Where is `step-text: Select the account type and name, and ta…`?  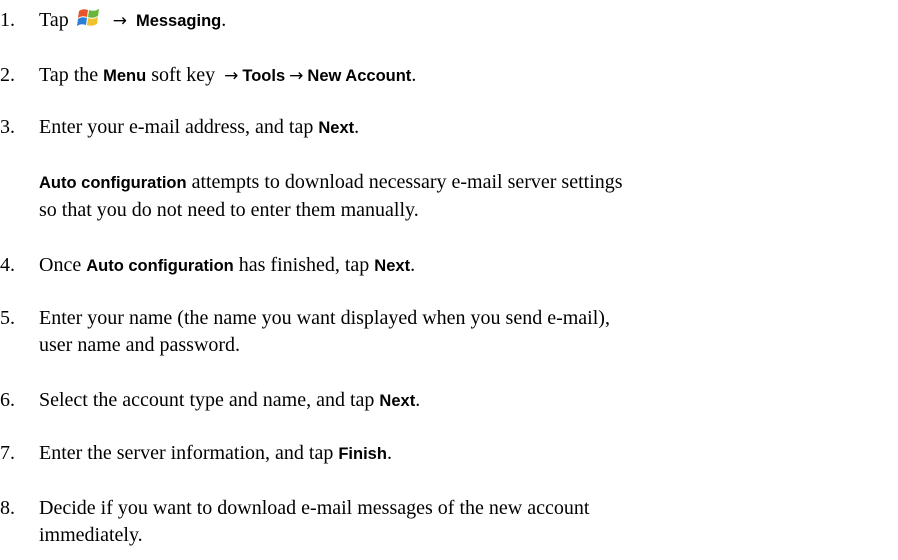 step-text: Select the account type and name, and ta… is located at coordinates (230, 400).